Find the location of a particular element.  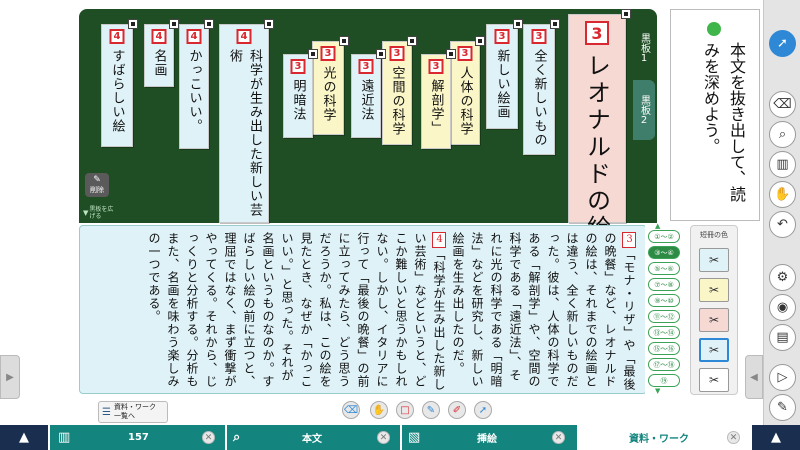

board-card: 3 新しい絵画 is located at coordinates (504, 74).